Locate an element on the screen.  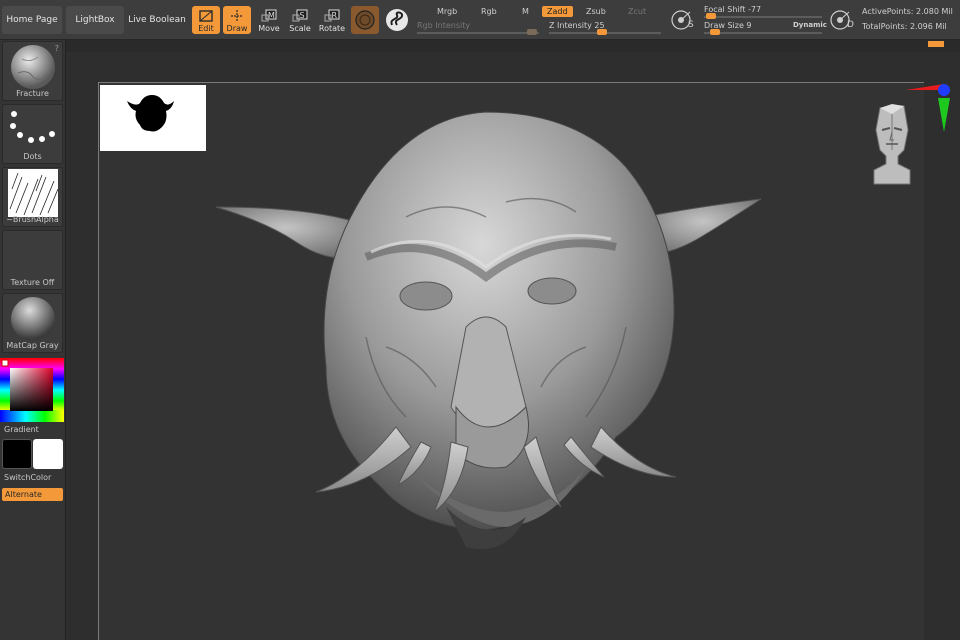
scale-icon: S is located at coordinates (300, 15).